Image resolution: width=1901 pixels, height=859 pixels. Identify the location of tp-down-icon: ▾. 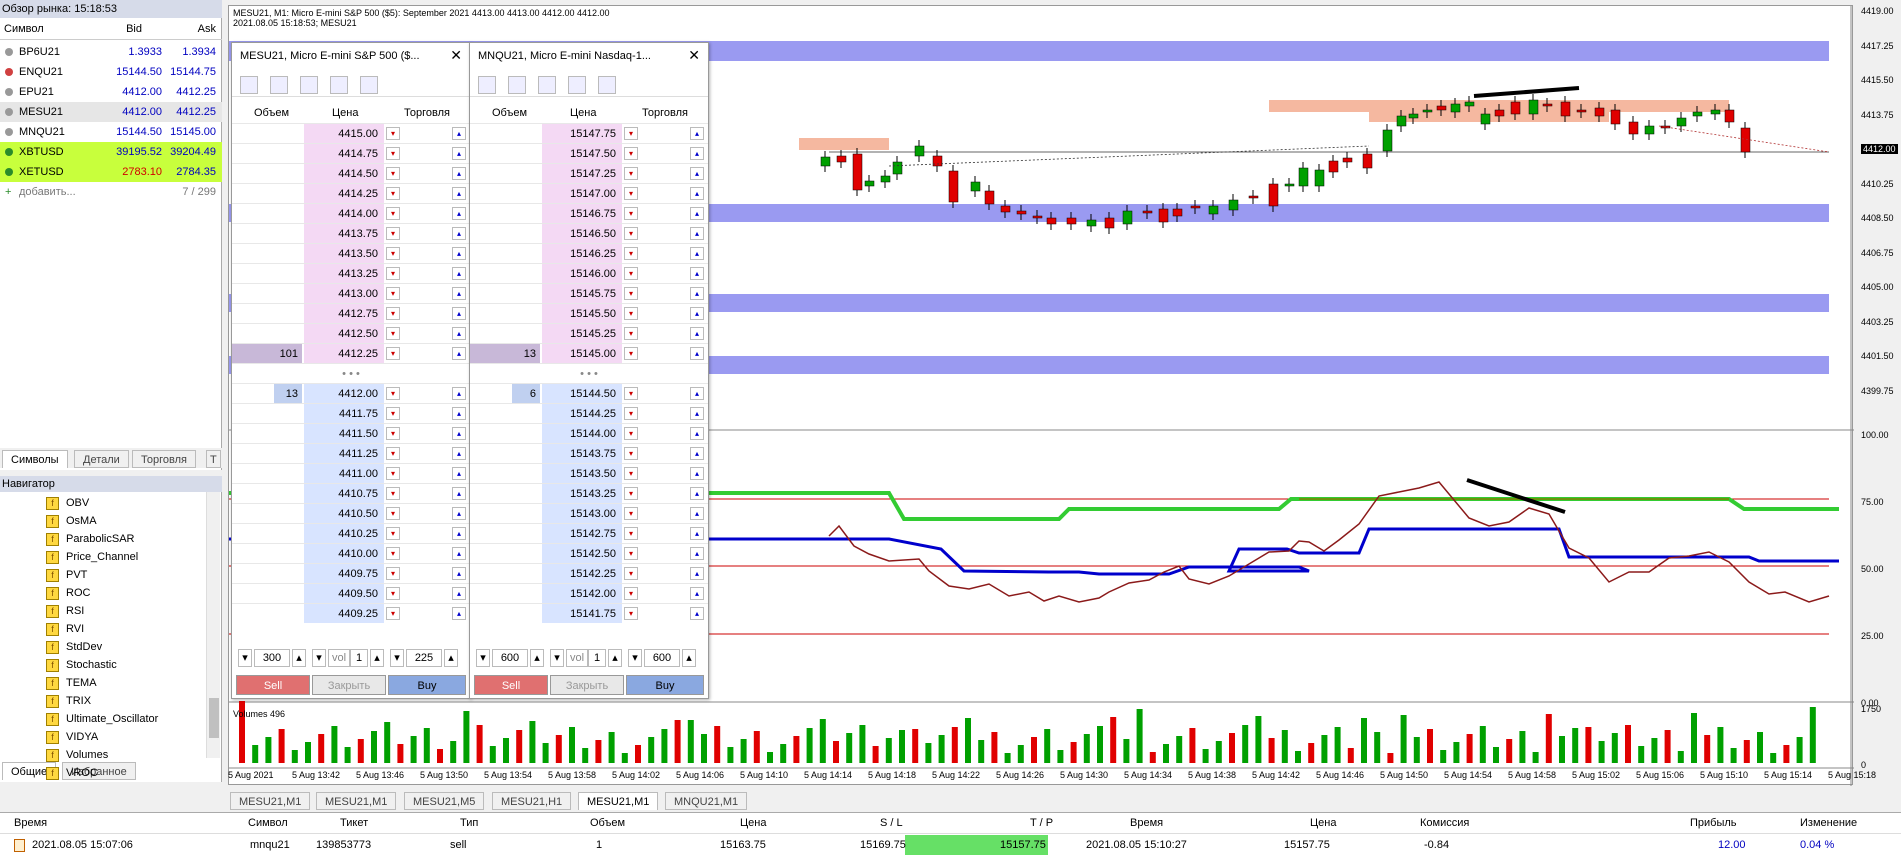
(397, 658).